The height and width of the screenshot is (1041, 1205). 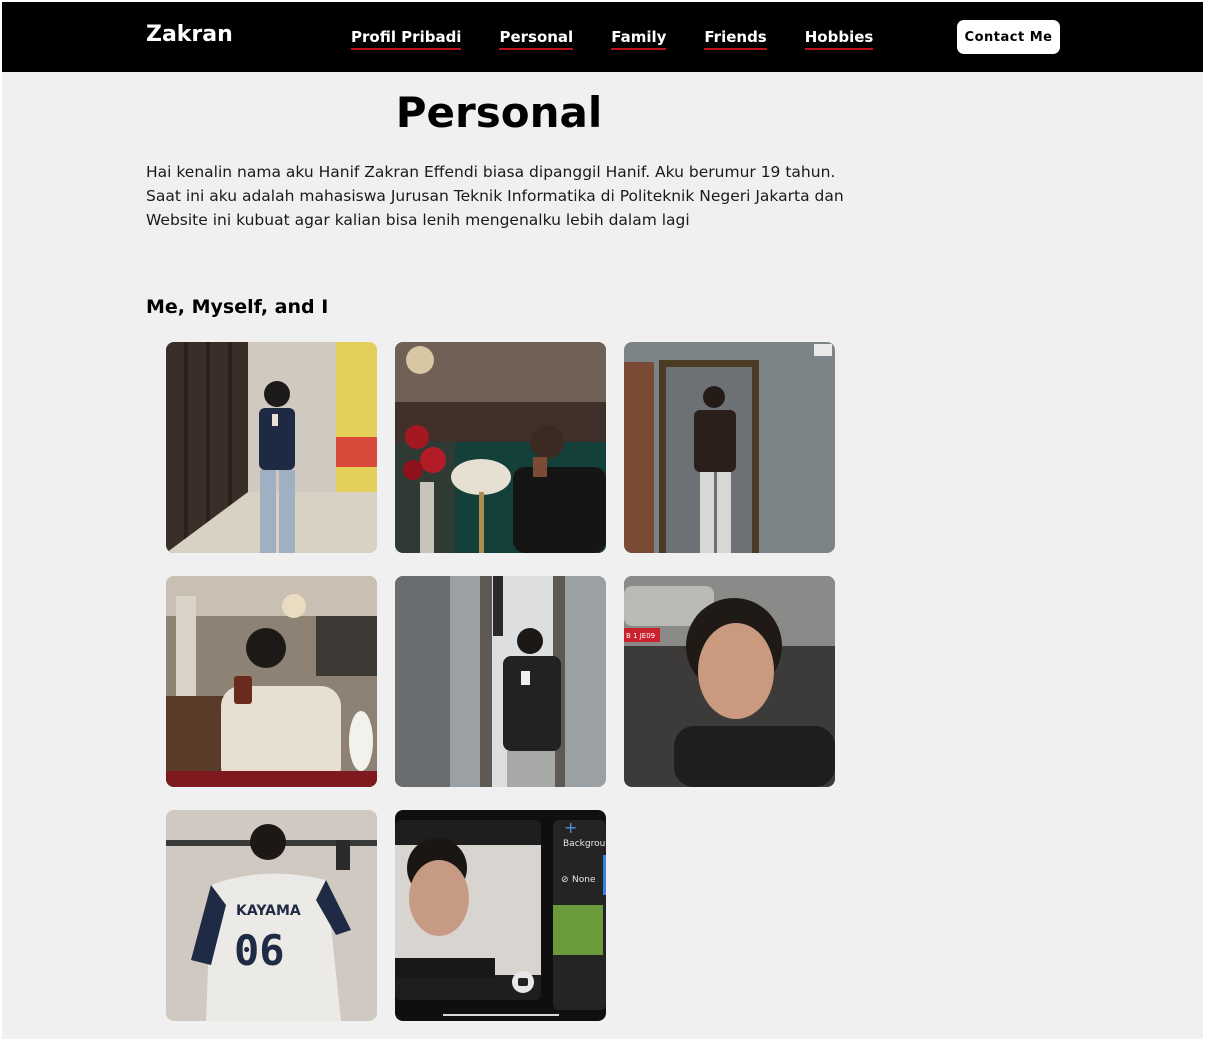 What do you see at coordinates (565, 880) in the screenshot?
I see `app-none-icon: ⊘` at bounding box center [565, 880].